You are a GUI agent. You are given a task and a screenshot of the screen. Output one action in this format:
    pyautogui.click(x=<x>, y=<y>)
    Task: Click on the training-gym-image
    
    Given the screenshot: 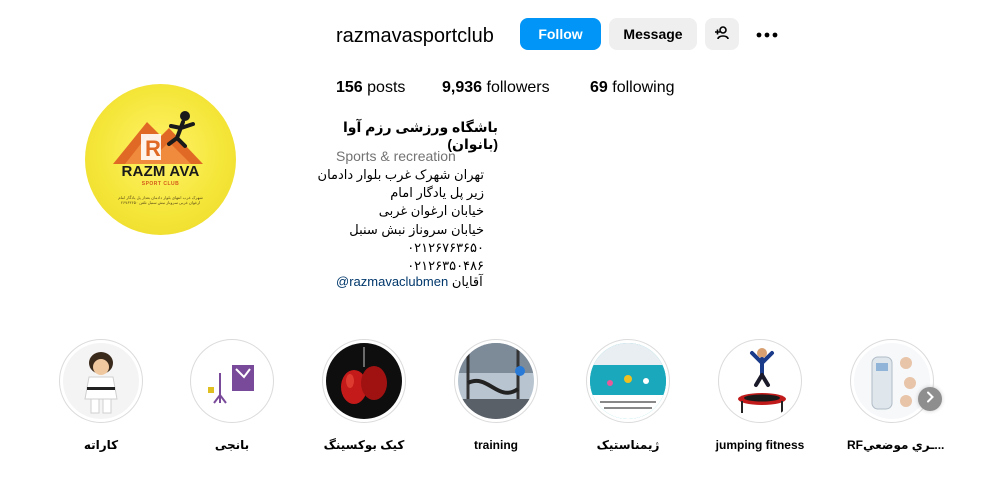 What is the action you would take?
    pyautogui.click(x=496, y=381)
    